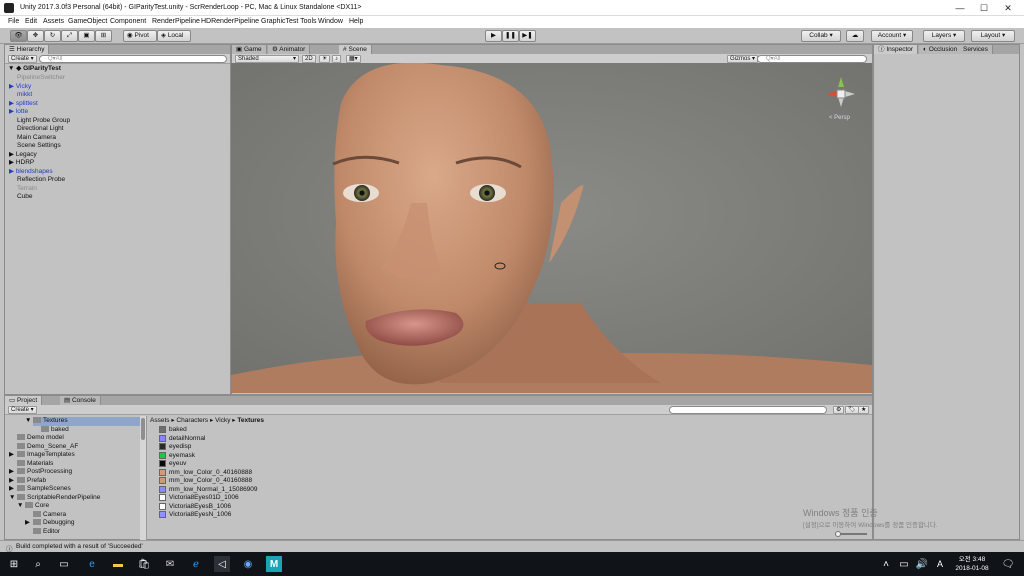 The height and width of the screenshot is (576, 1024). Describe the element at coordinates (176, 21) in the screenshot. I see `menu-renderpipeline: RenderPipeline` at that location.